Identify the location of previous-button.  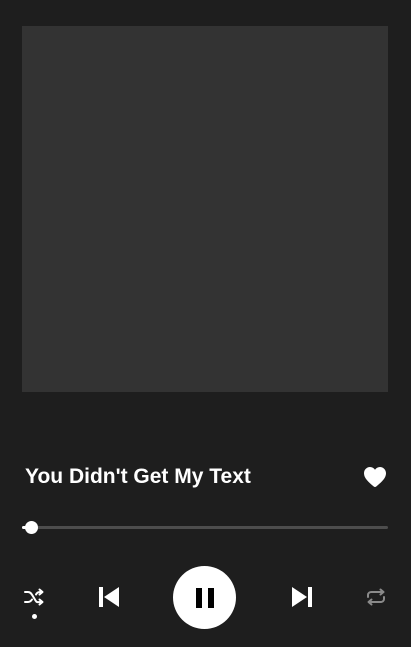
(109, 597).